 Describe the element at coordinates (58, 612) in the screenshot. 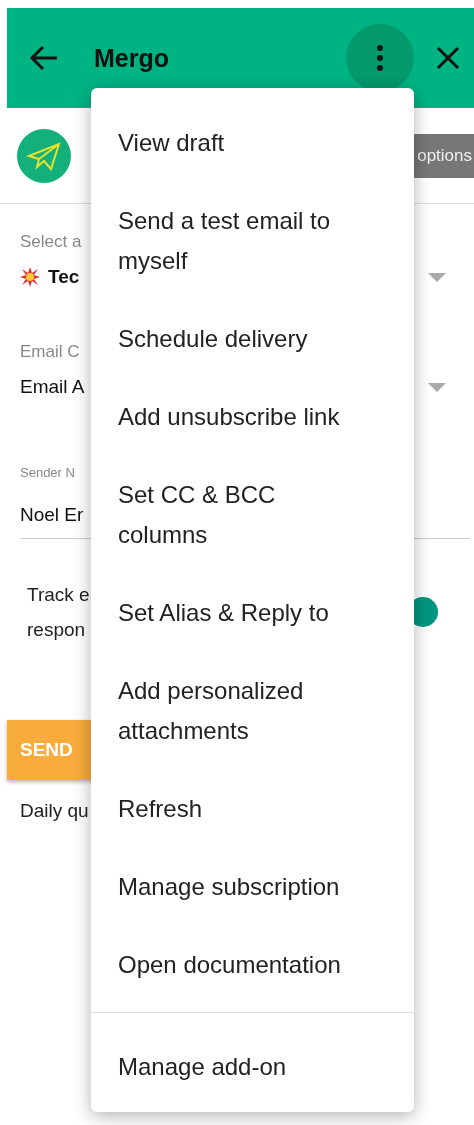

I see `tracking-label: Track e respon` at that location.